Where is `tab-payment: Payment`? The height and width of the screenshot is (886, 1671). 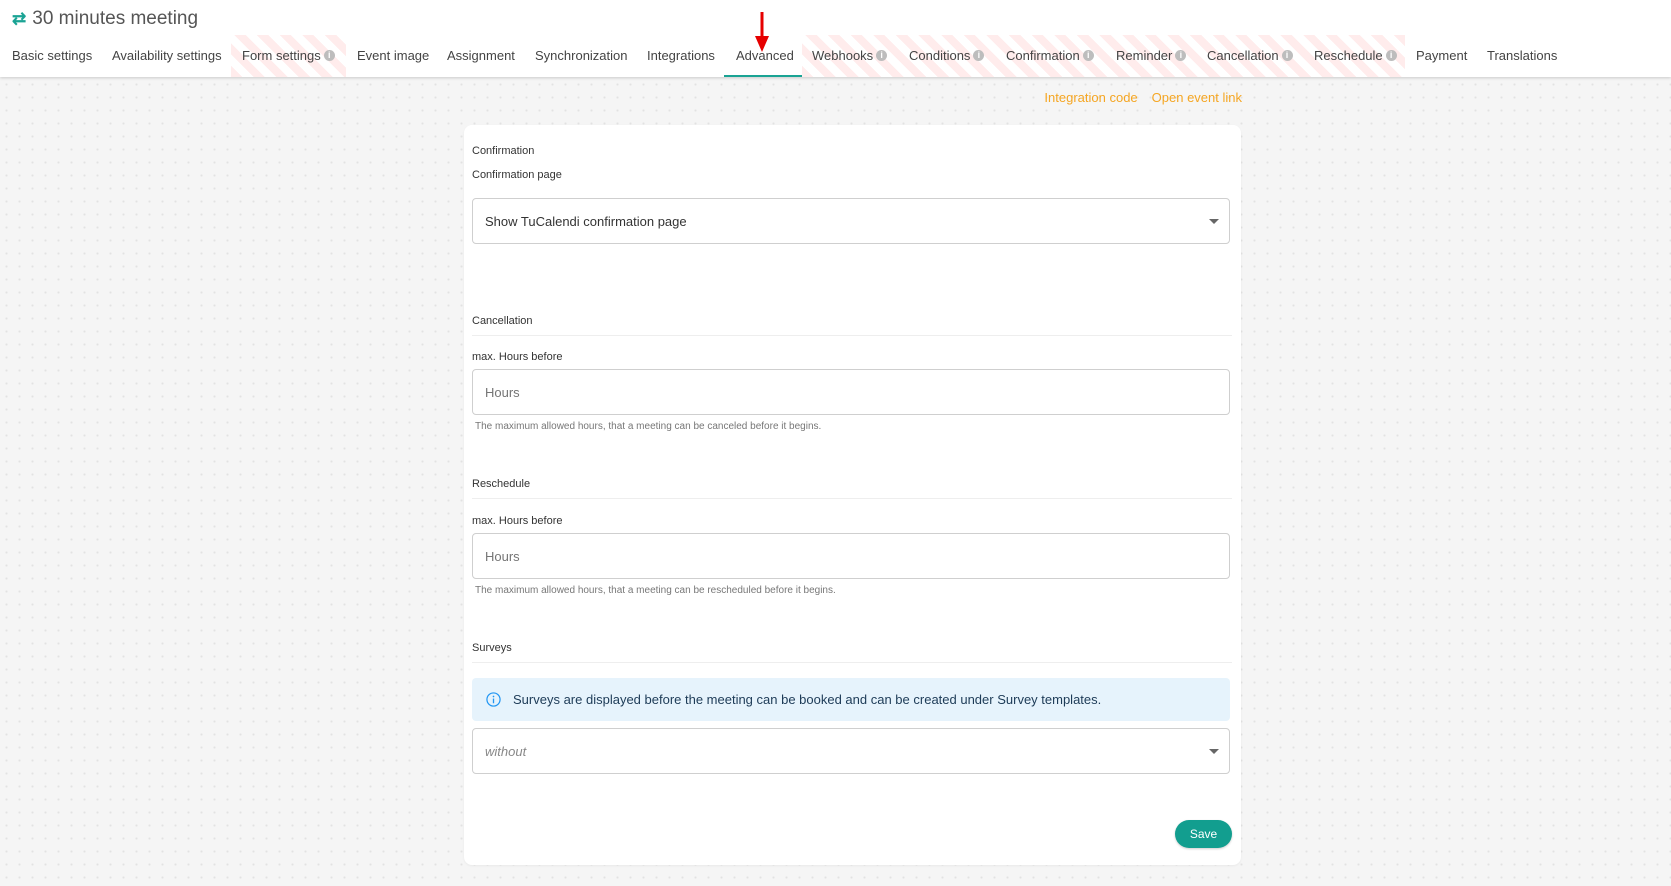 tab-payment: Payment is located at coordinates (1441, 55).